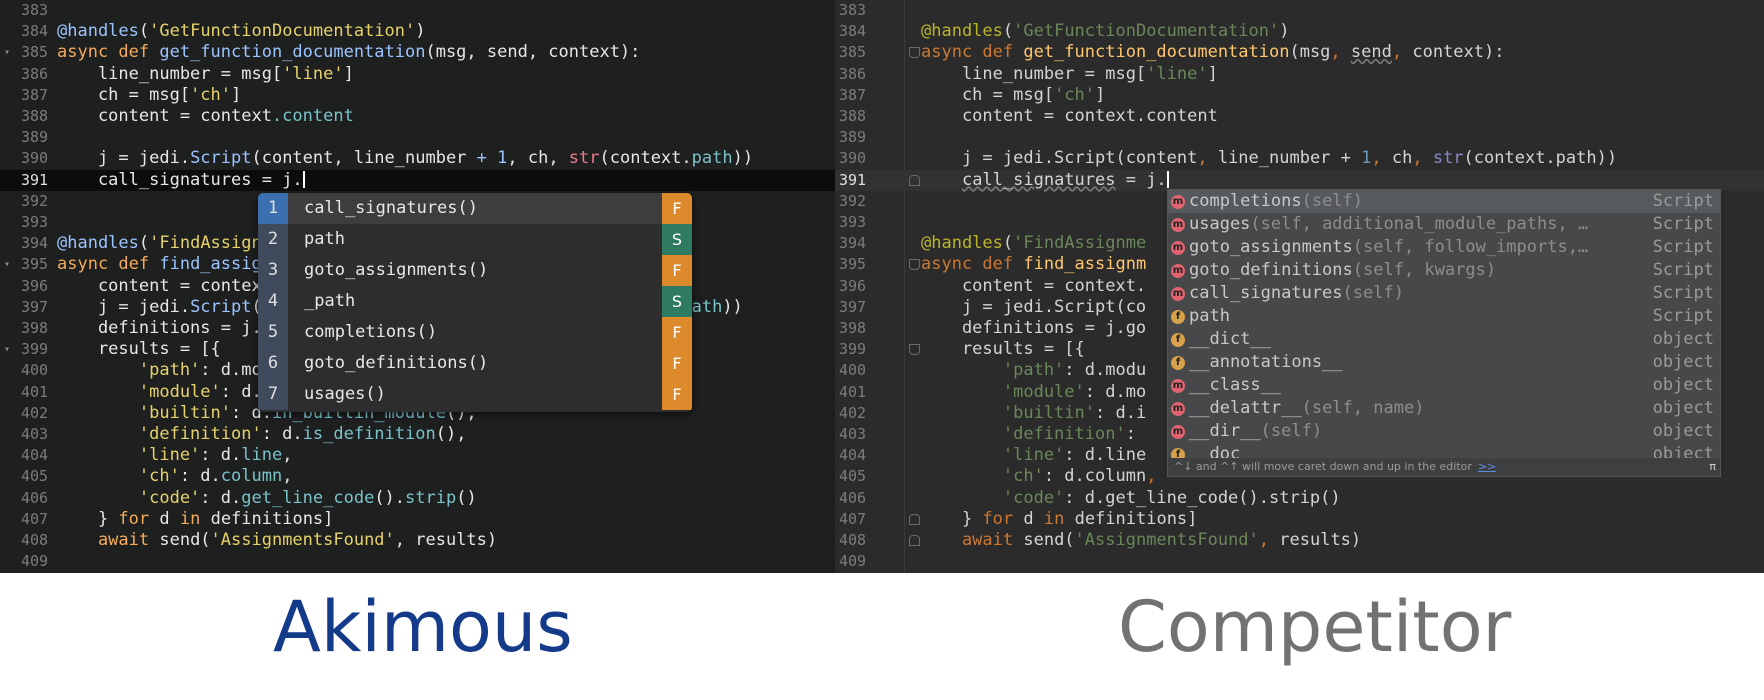 The height and width of the screenshot is (700, 1764). I want to click on completion-item: m call_signatures(self) Script, so click(1444, 293).